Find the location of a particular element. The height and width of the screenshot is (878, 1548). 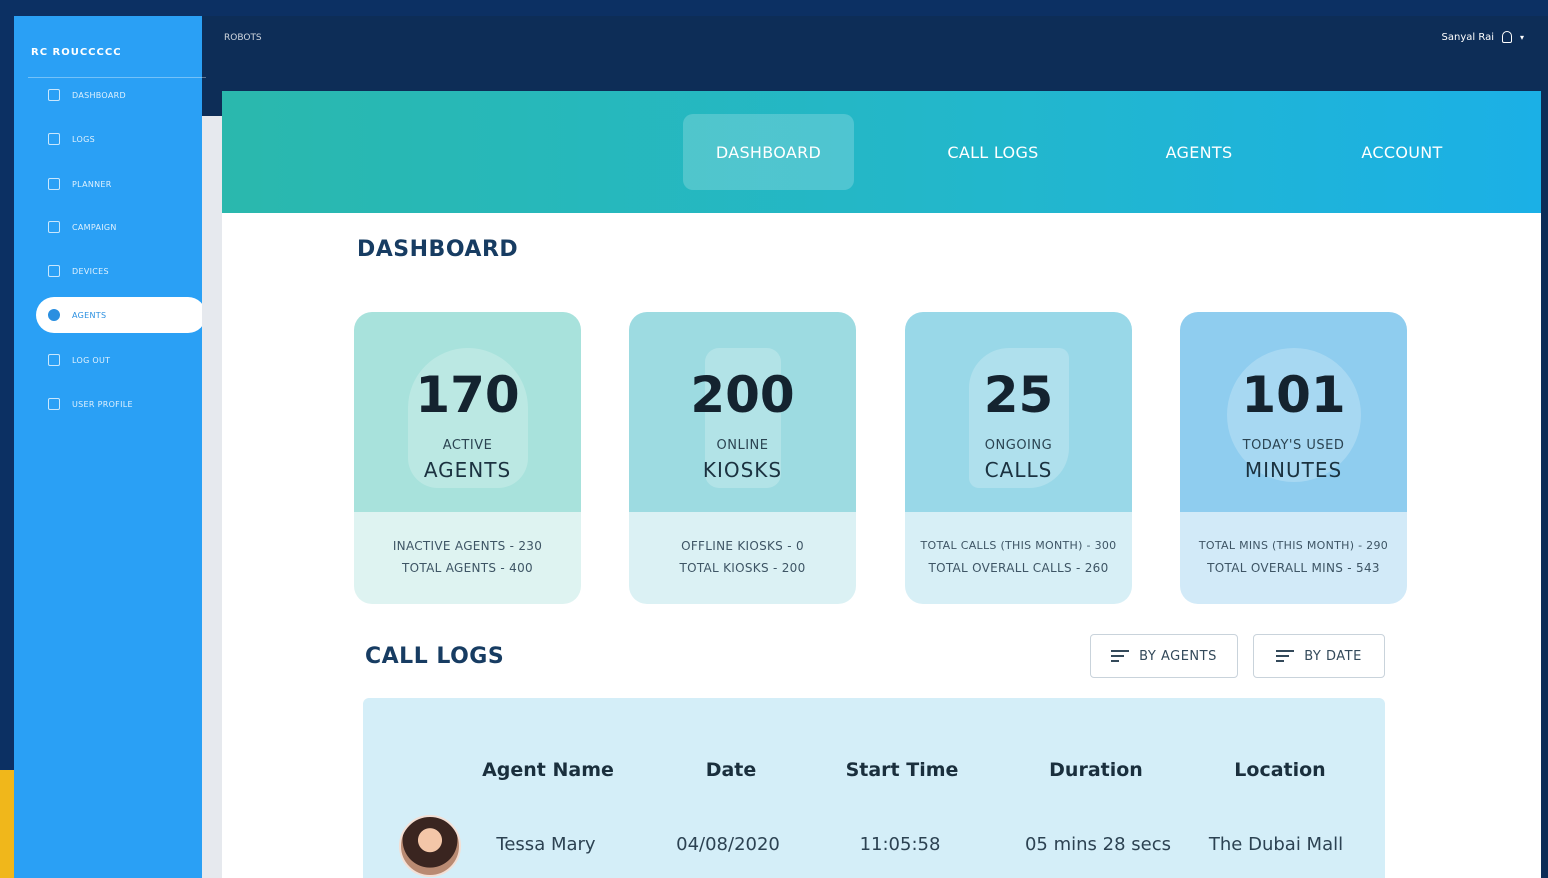

tab-agents: AGENTS is located at coordinates (1199, 152).